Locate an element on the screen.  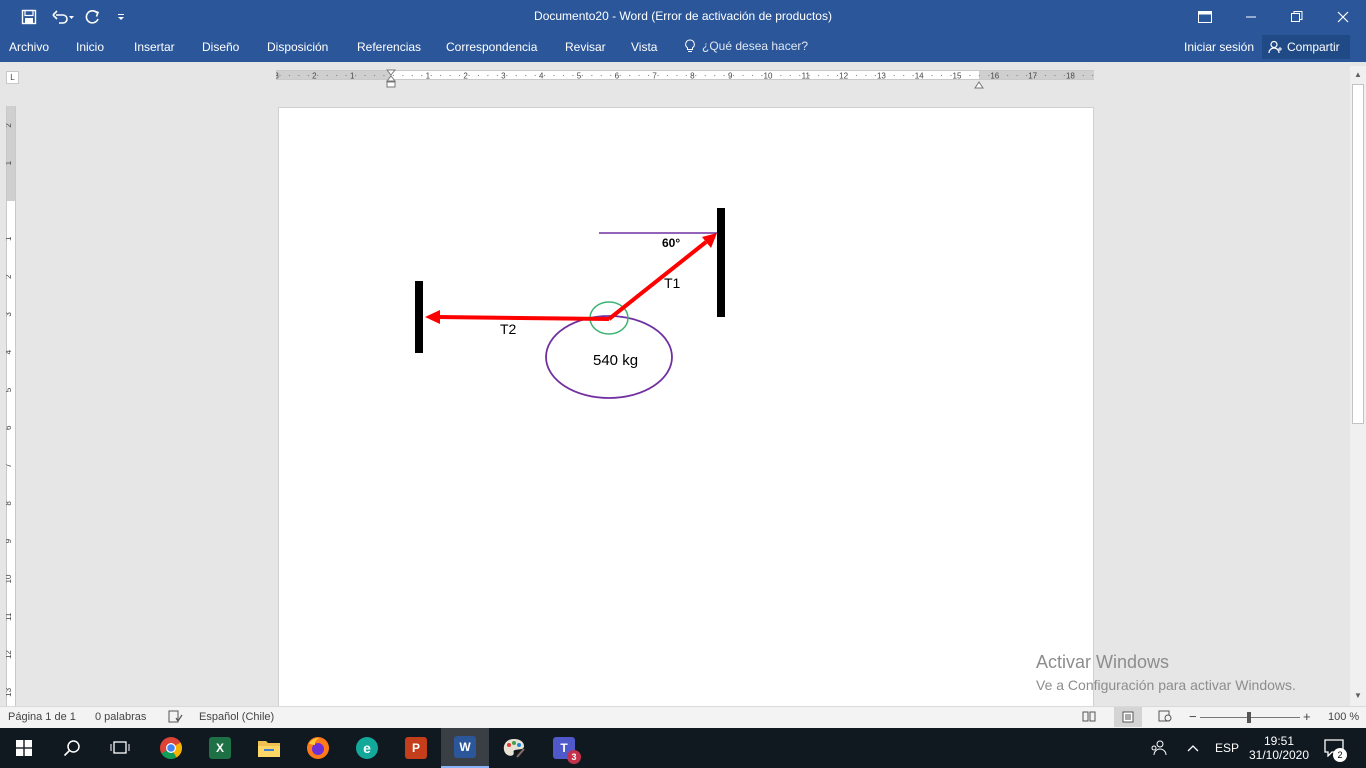
first-line-indent-marker is located at coordinates (391, 81).